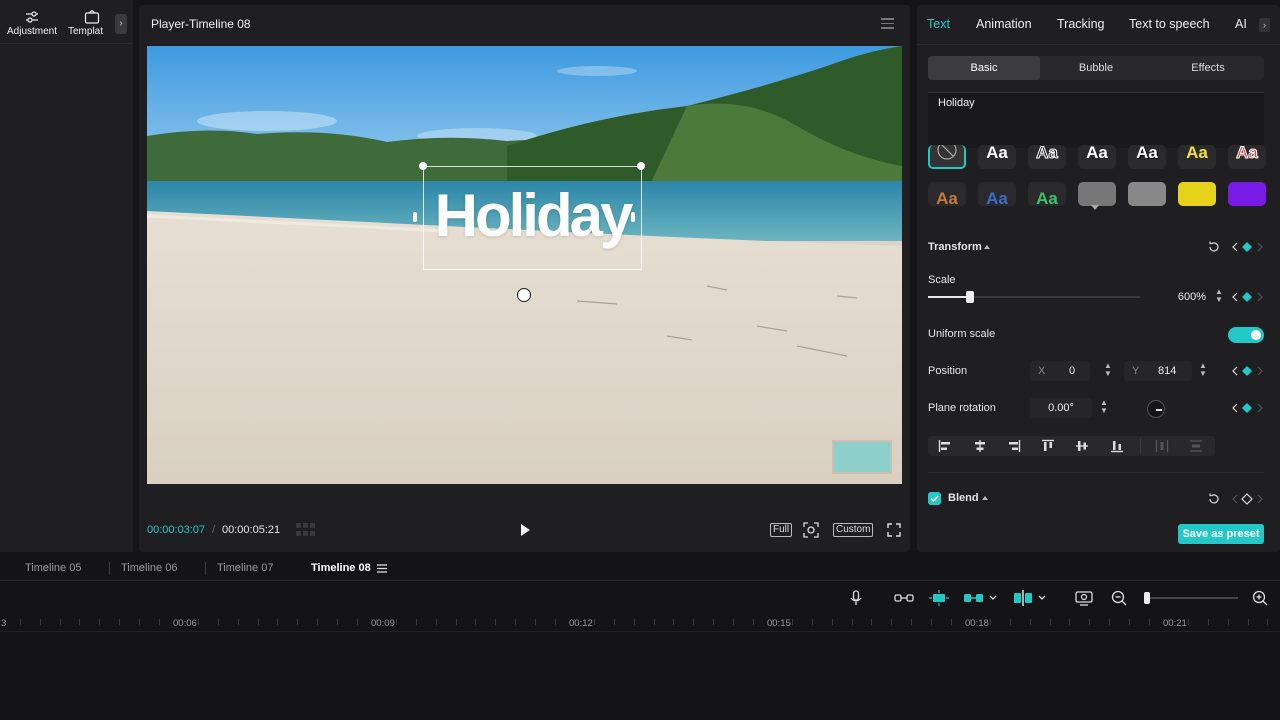 This screenshot has width=1280, height=720. What do you see at coordinates (1221, 534) in the screenshot?
I see `save-as-preset-button: Save as preset` at bounding box center [1221, 534].